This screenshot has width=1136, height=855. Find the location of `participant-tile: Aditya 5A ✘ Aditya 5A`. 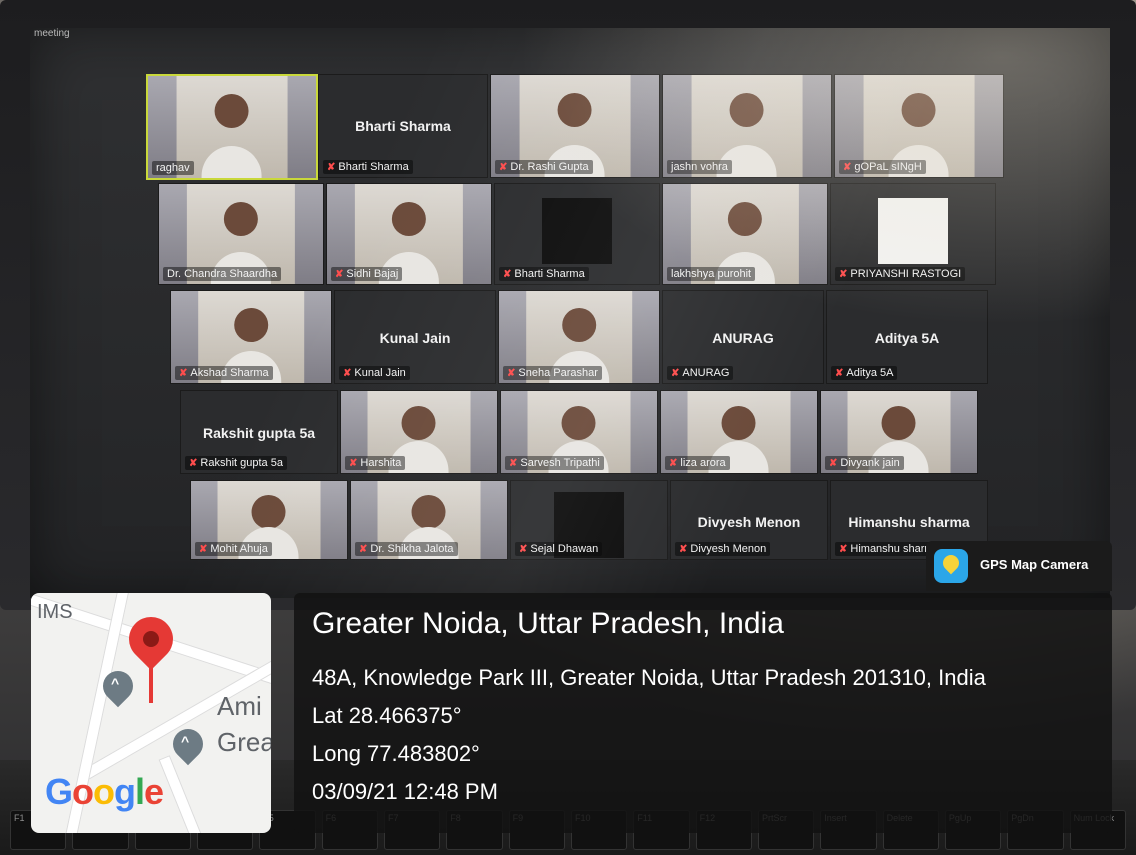

participant-tile: Aditya 5A ✘ Aditya 5A is located at coordinates (907, 337).